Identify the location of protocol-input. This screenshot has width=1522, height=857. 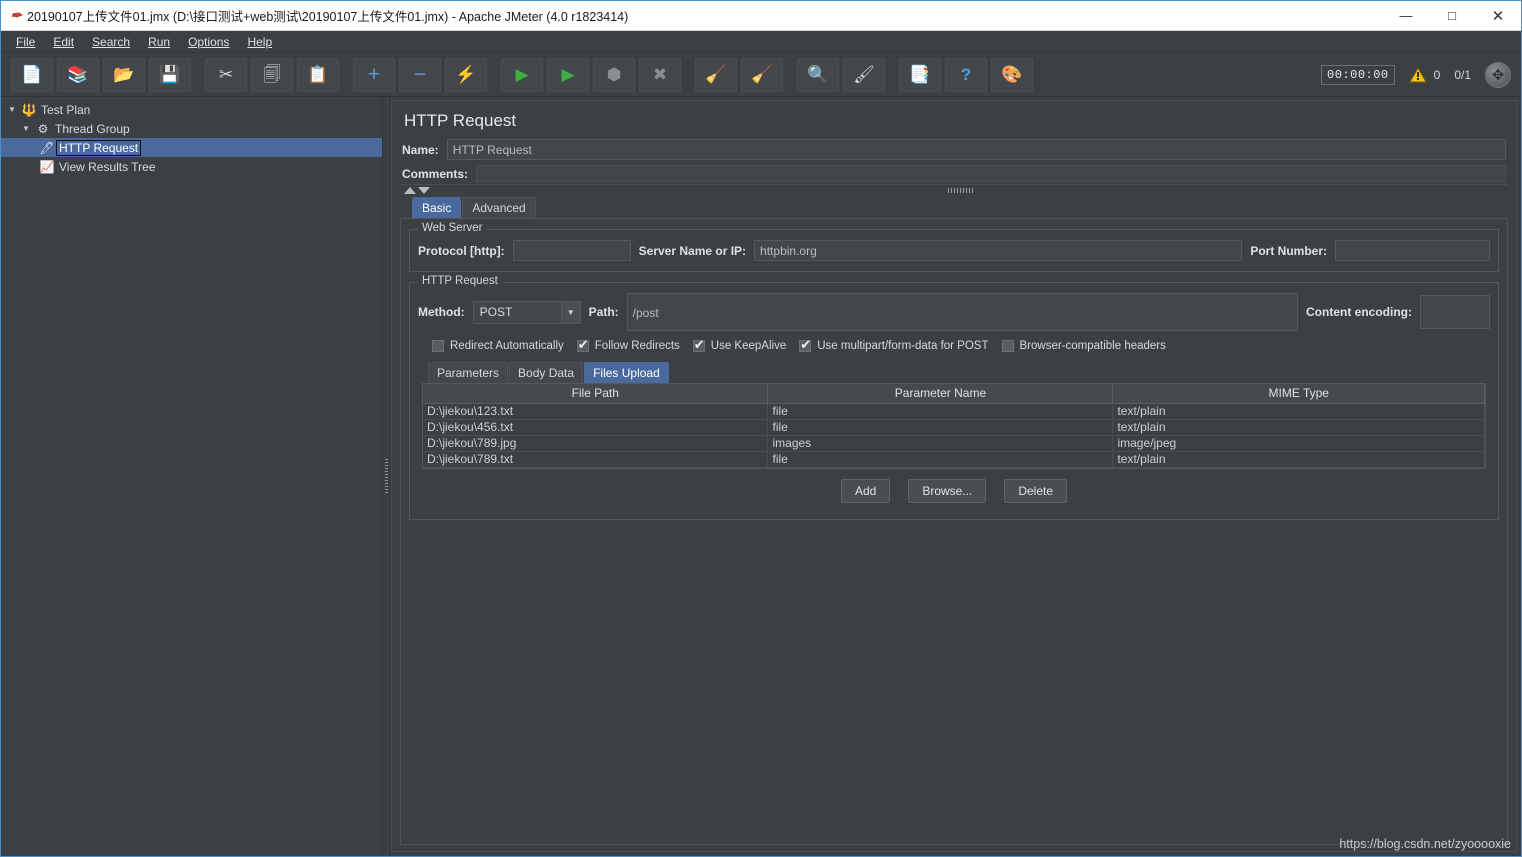
(571, 250).